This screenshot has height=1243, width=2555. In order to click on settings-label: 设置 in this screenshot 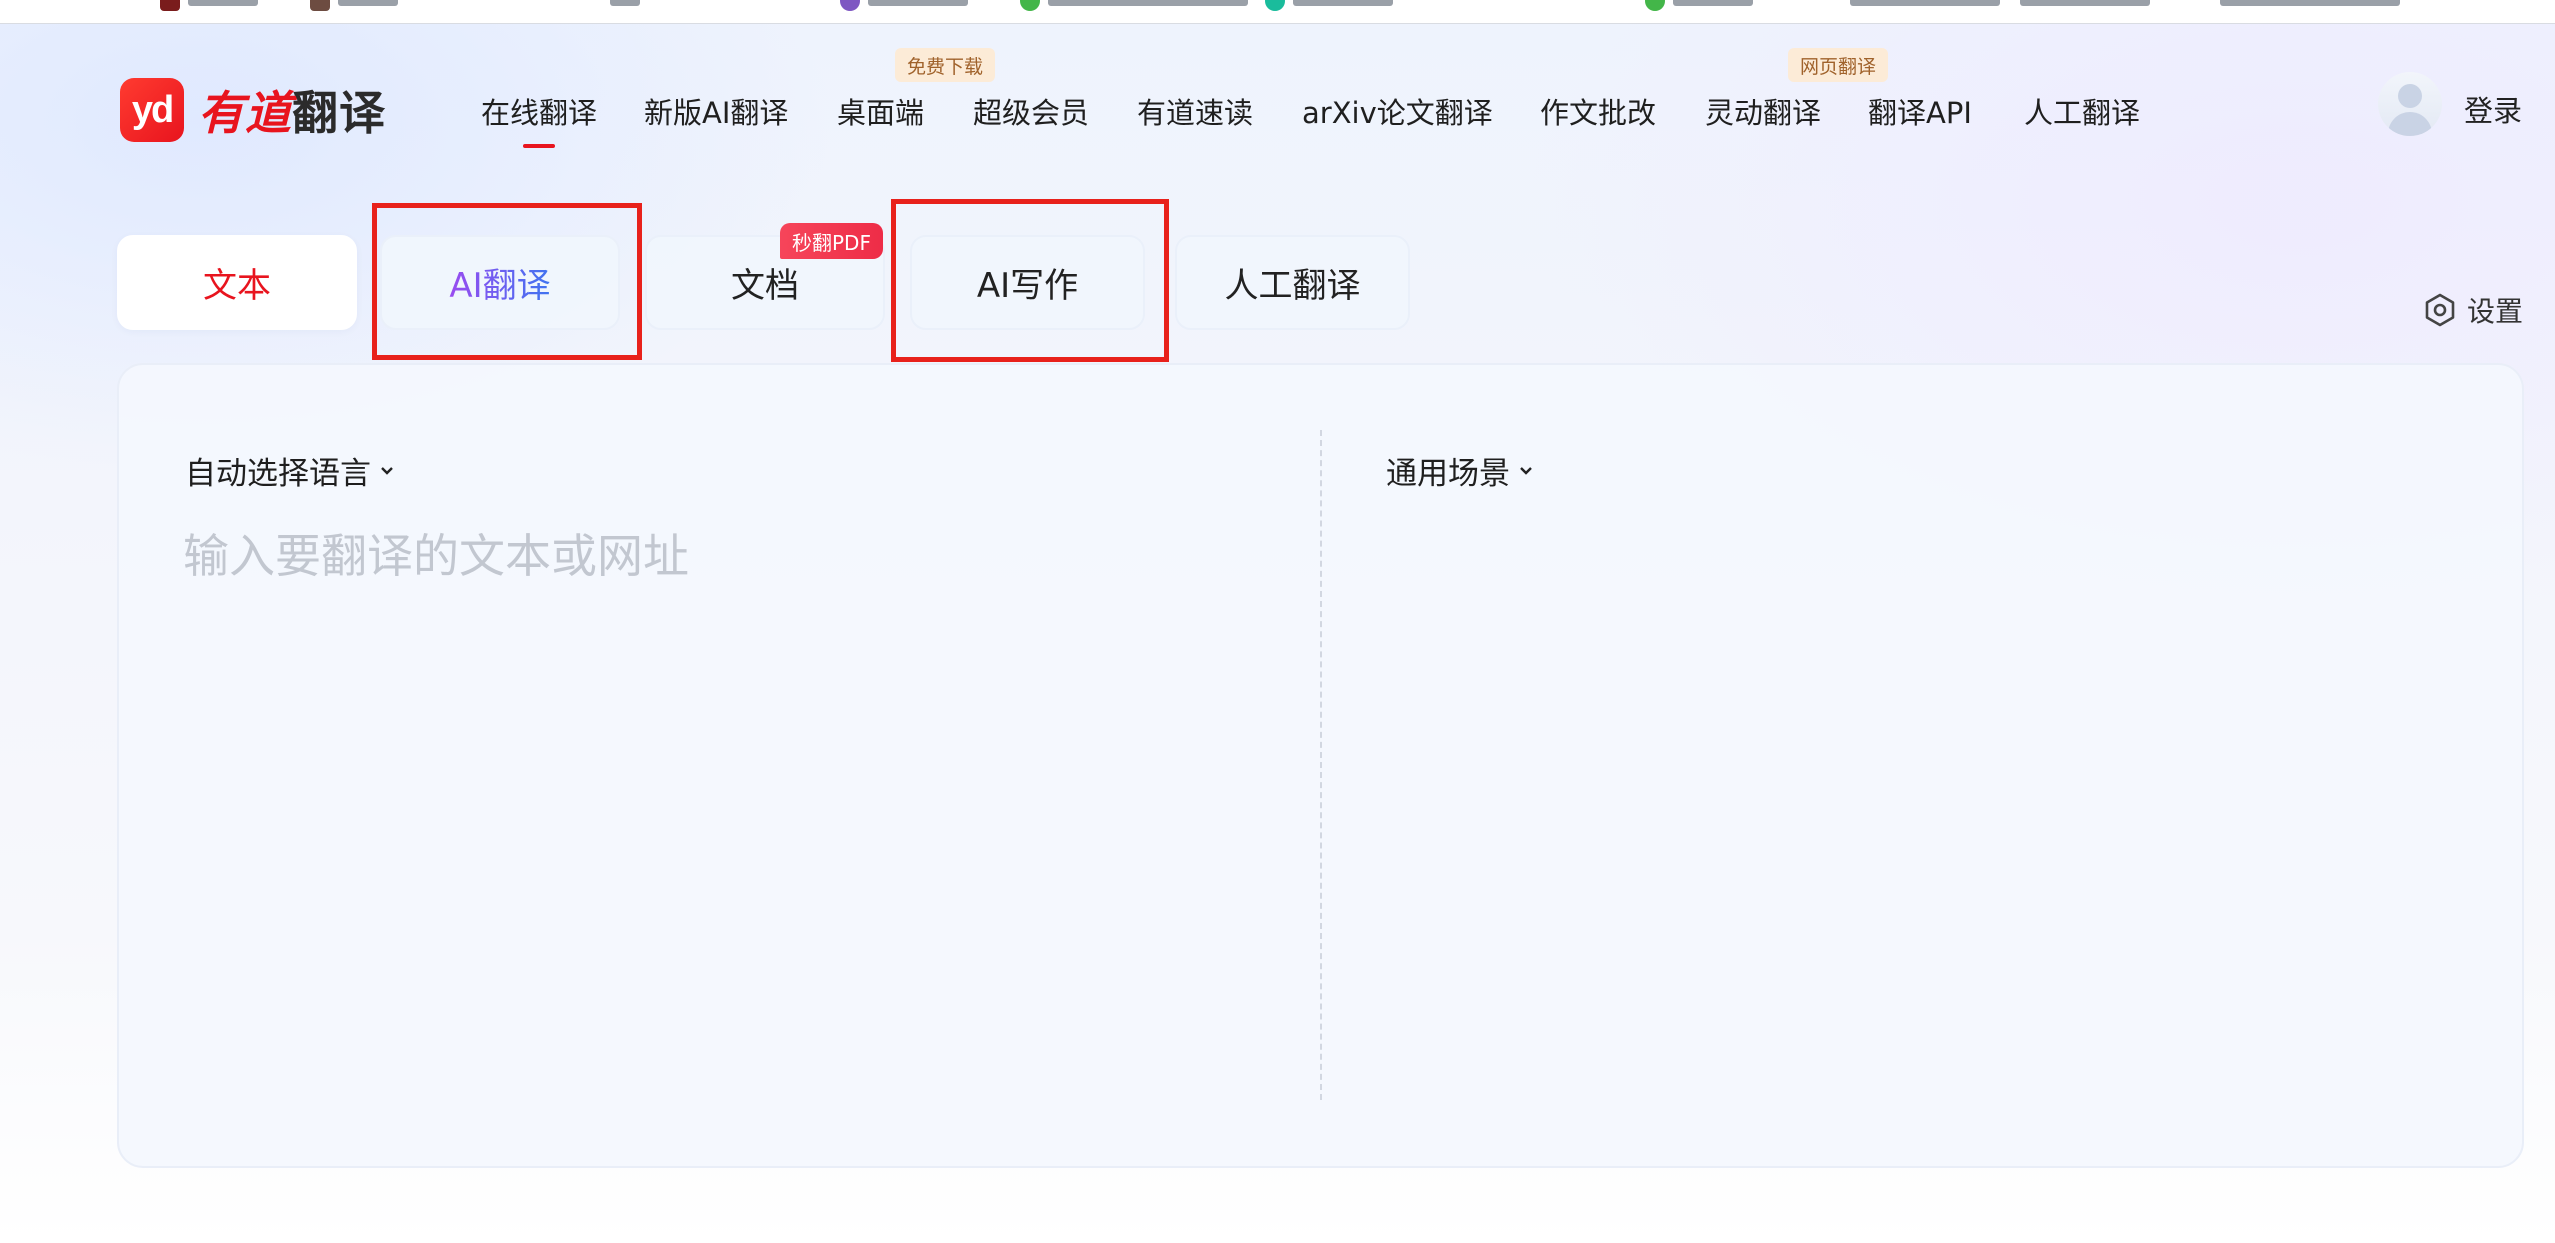, I will do `click(2495, 311)`.